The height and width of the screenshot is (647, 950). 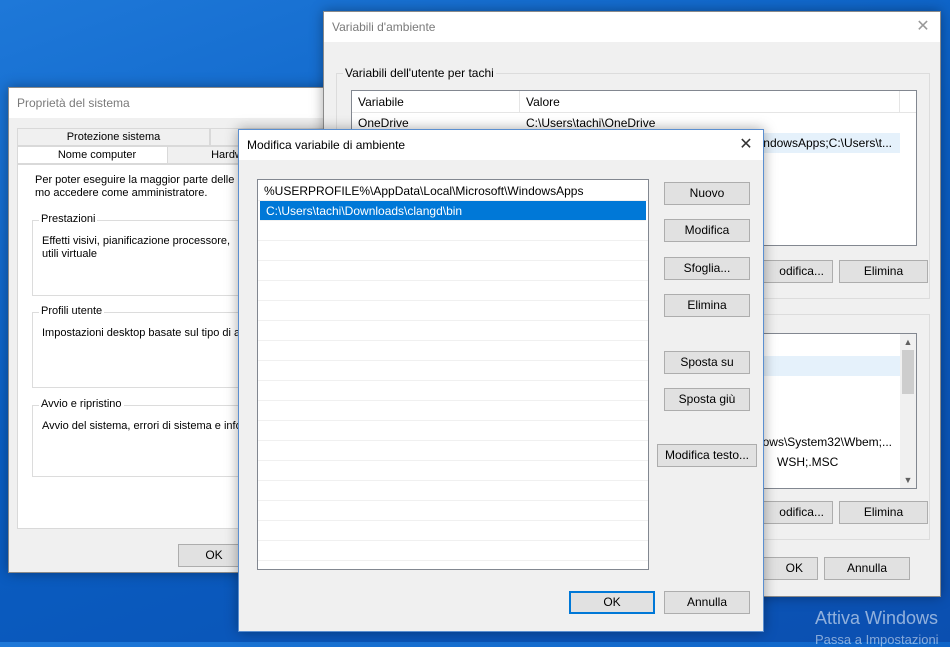 I want to click on user-profiles-group-label: Profili utente, so click(x=72, y=311).